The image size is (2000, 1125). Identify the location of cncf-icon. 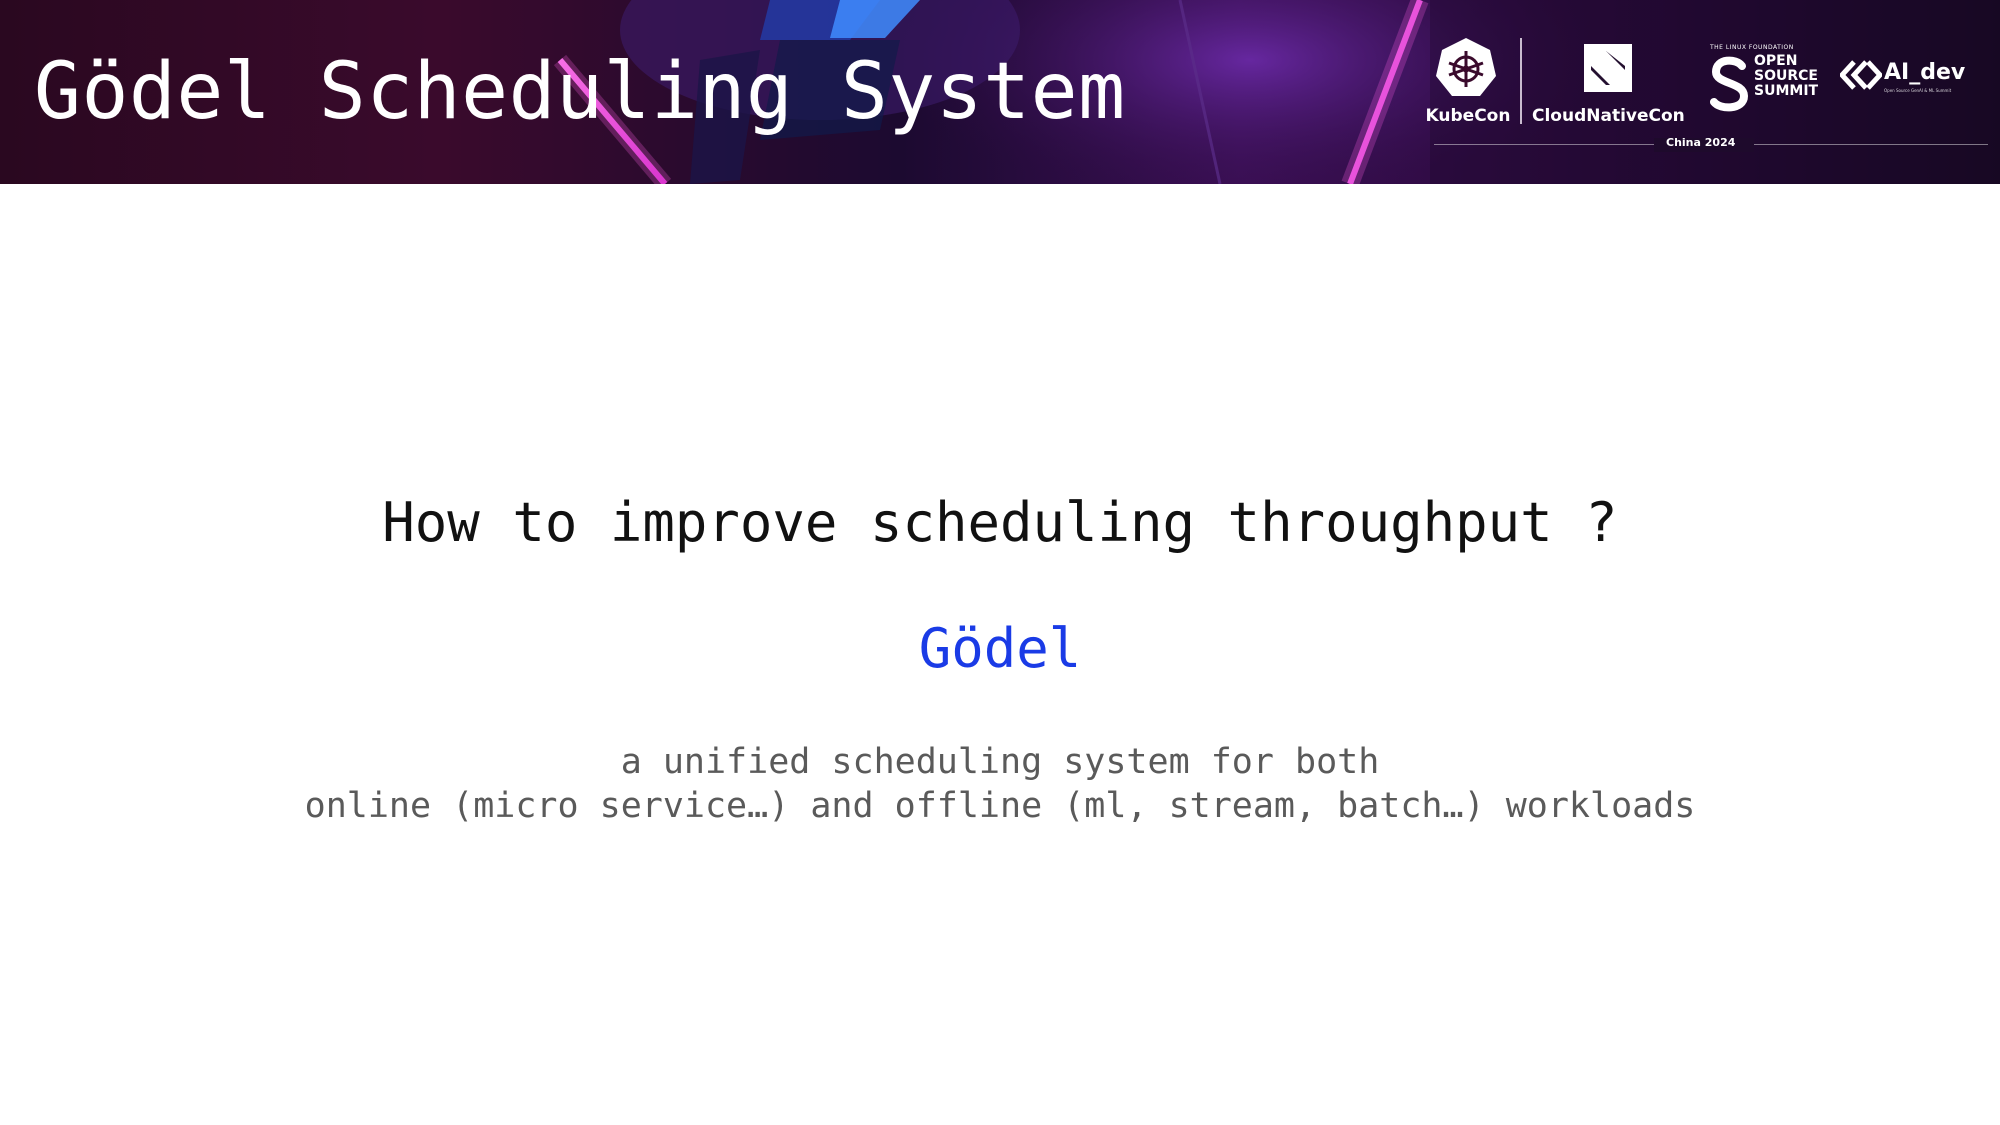
(1608, 68).